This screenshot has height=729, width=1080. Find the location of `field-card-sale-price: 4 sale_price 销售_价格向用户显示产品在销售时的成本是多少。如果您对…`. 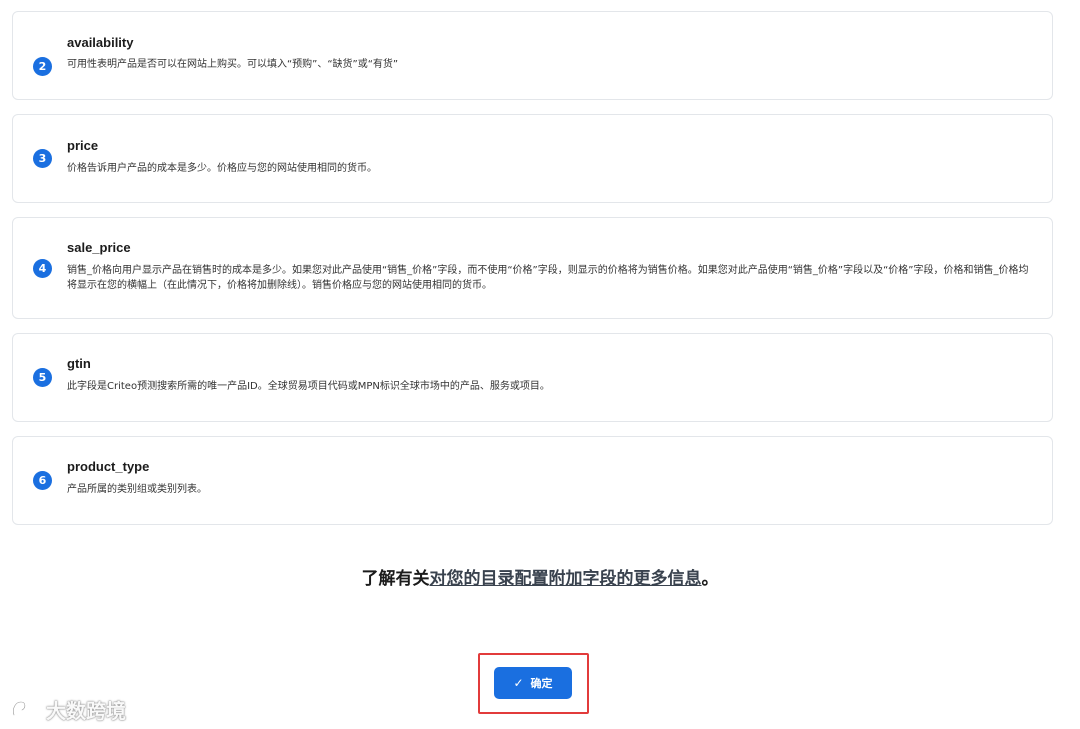

field-card-sale-price: 4 sale_price 销售_价格向用户显示产品在销售时的成本是多少。如果您对… is located at coordinates (532, 268).